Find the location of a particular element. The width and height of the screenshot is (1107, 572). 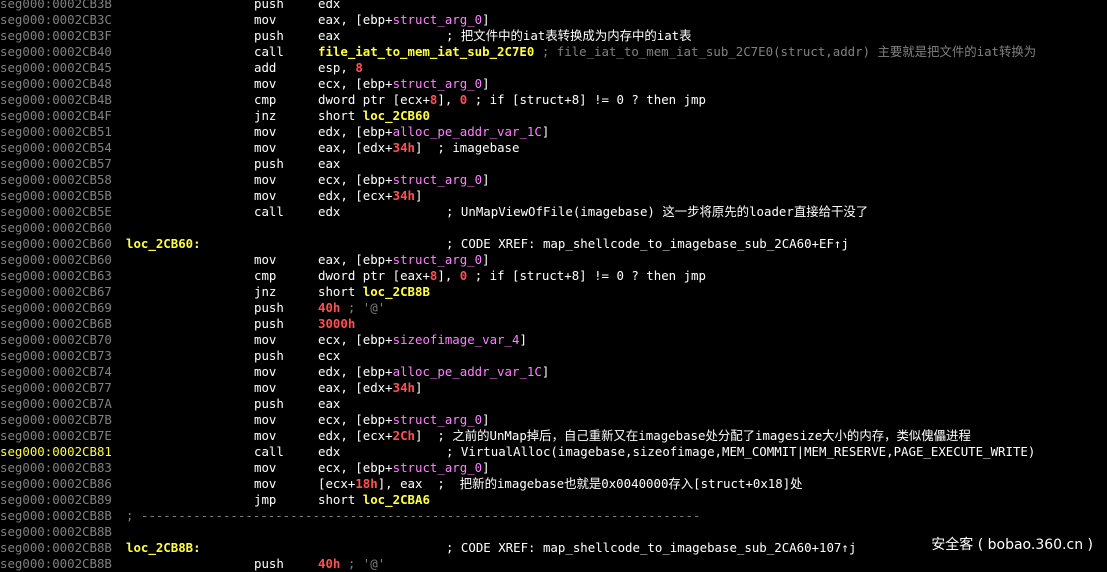

listing-line: seg000:0002CB4F jnz short loc_2CB60 is located at coordinates (553, 116).